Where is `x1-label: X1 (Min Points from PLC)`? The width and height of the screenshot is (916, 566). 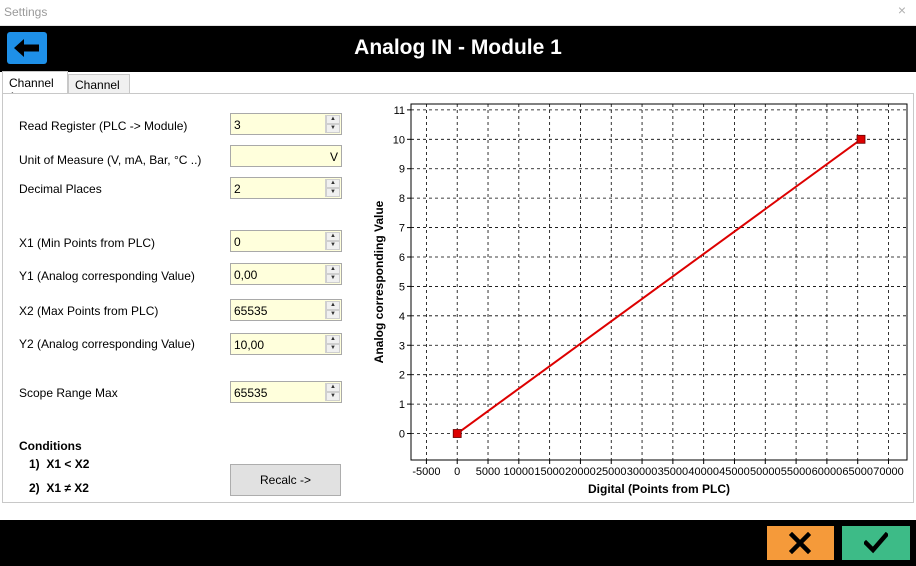
x1-label: X1 (Min Points from PLC) is located at coordinates (87, 243).